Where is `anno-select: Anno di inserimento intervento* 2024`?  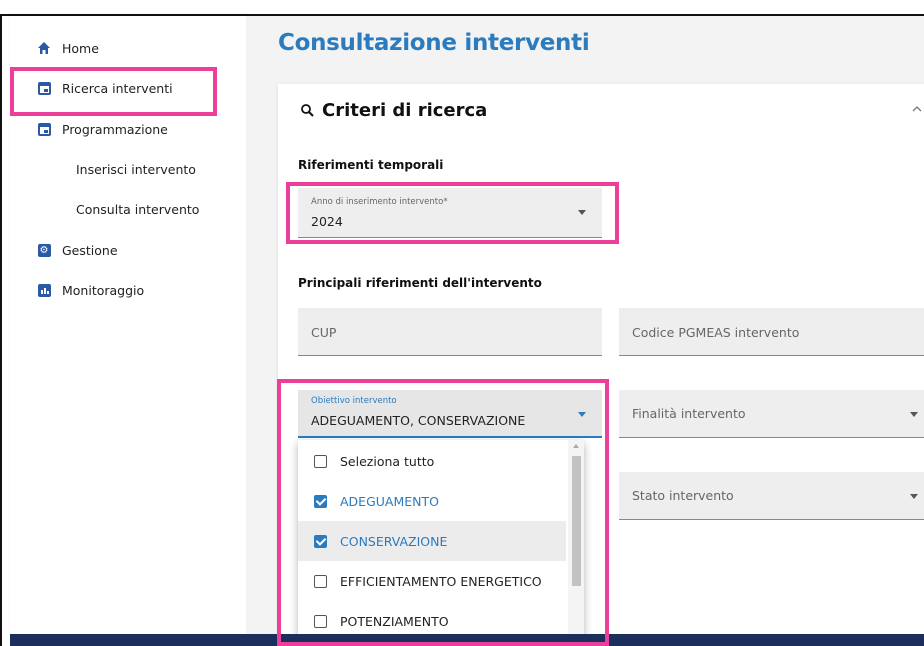
anno-select: Anno di inserimento intervento* 2024 is located at coordinates (450, 213).